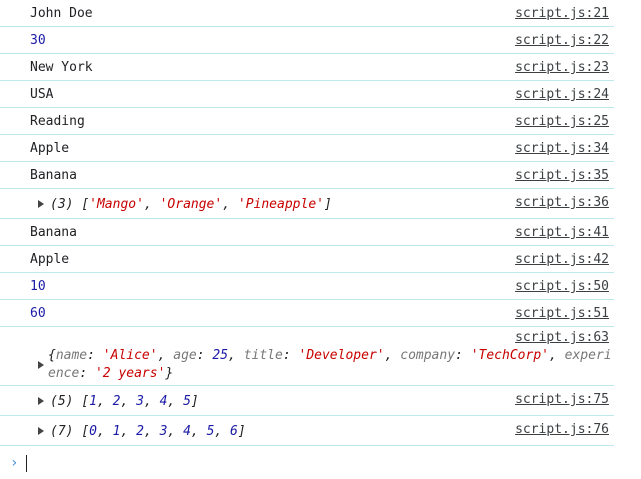 This screenshot has width=641, height=479. What do you see at coordinates (307, 67) in the screenshot?
I see `log-row: New York script.js:23` at bounding box center [307, 67].